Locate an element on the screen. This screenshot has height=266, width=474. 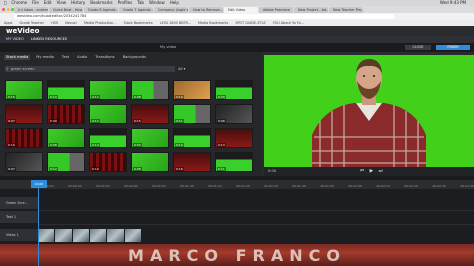
timeline-tick: 00:00:50 is located at coordinates (159, 186).